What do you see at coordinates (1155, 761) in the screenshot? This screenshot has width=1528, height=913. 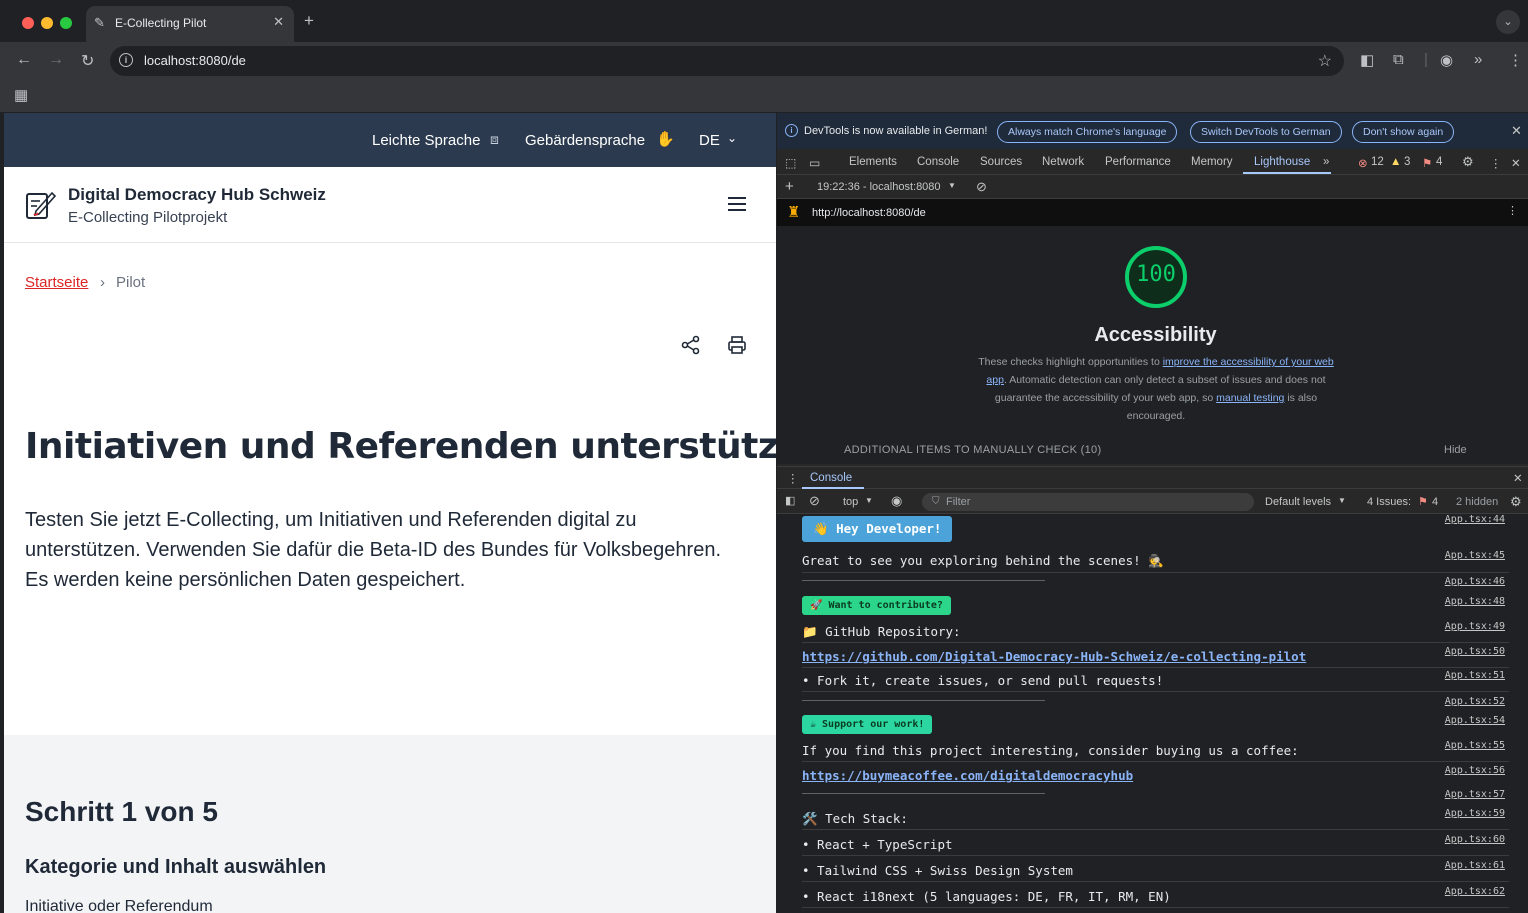 I see `log-separator` at bounding box center [1155, 761].